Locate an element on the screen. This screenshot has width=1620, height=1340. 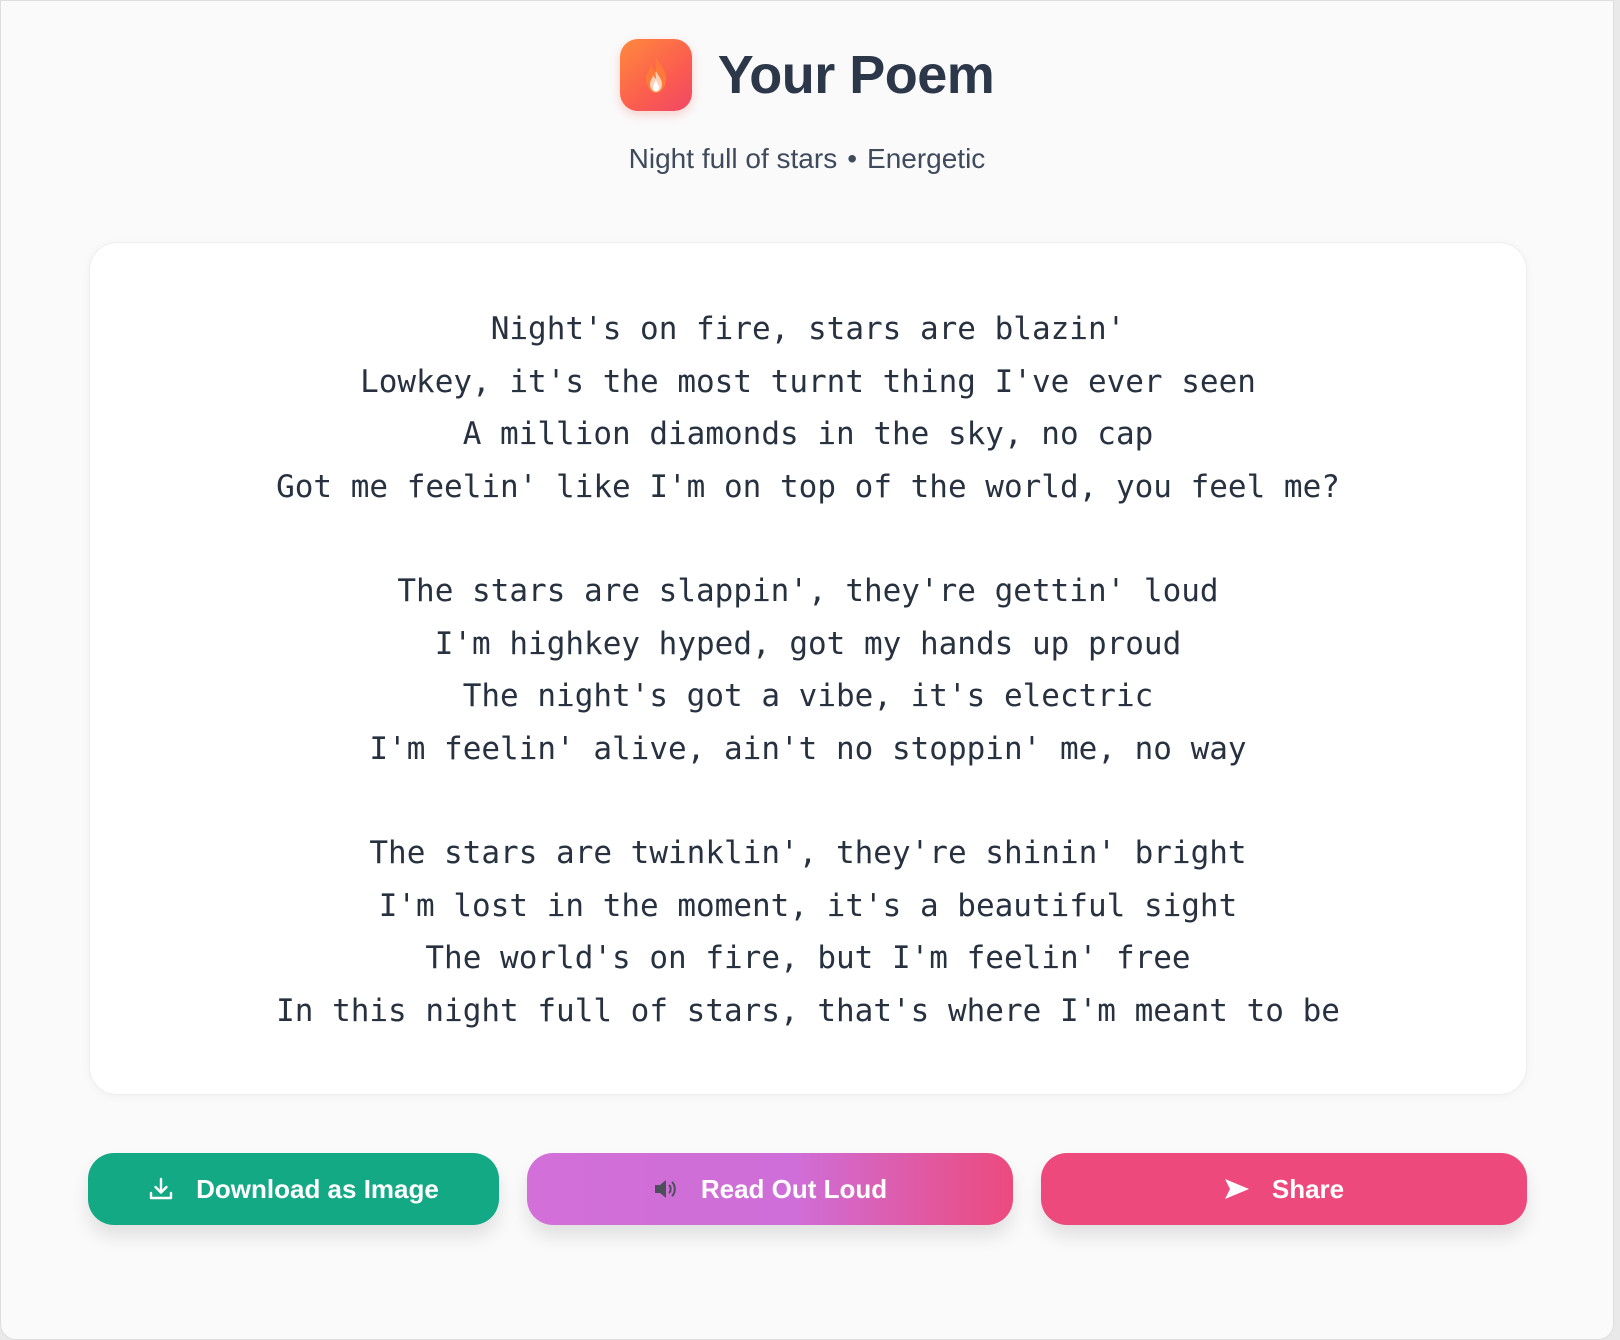
share-button-label: Share is located at coordinates (1308, 1188).